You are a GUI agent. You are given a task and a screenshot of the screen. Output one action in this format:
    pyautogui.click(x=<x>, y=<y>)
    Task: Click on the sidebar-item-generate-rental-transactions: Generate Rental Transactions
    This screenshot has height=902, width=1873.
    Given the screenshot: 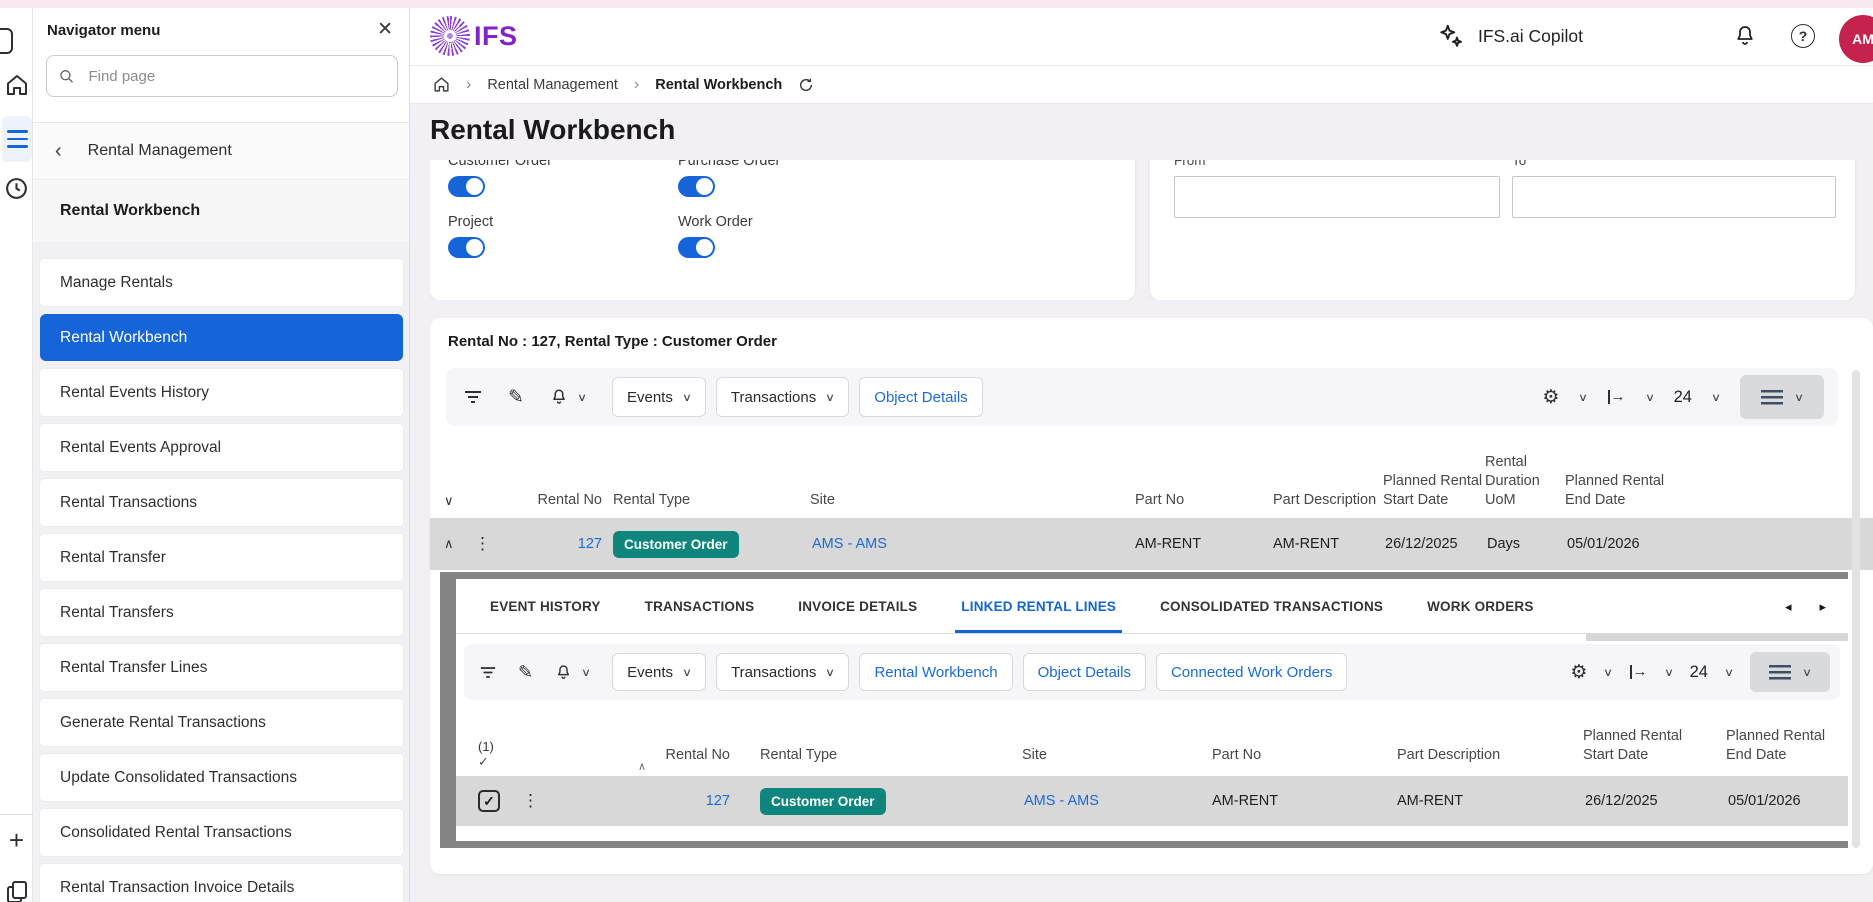 What is the action you would take?
    pyautogui.click(x=221, y=722)
    